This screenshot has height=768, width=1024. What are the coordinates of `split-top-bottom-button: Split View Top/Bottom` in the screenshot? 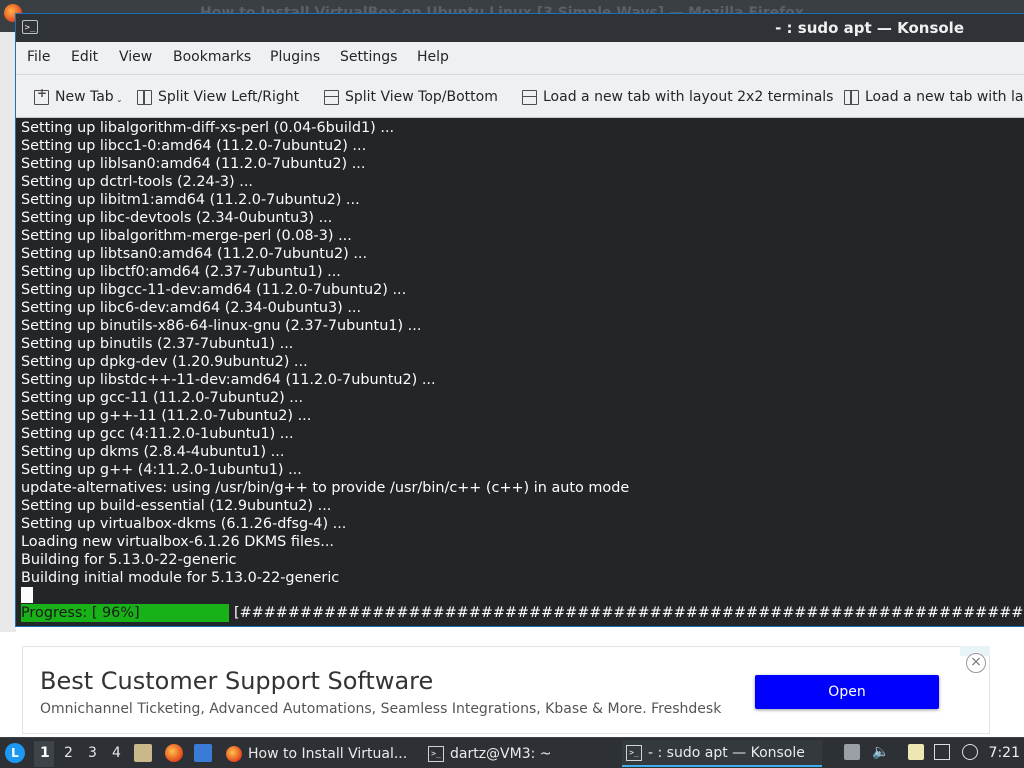 It's located at (411, 97).